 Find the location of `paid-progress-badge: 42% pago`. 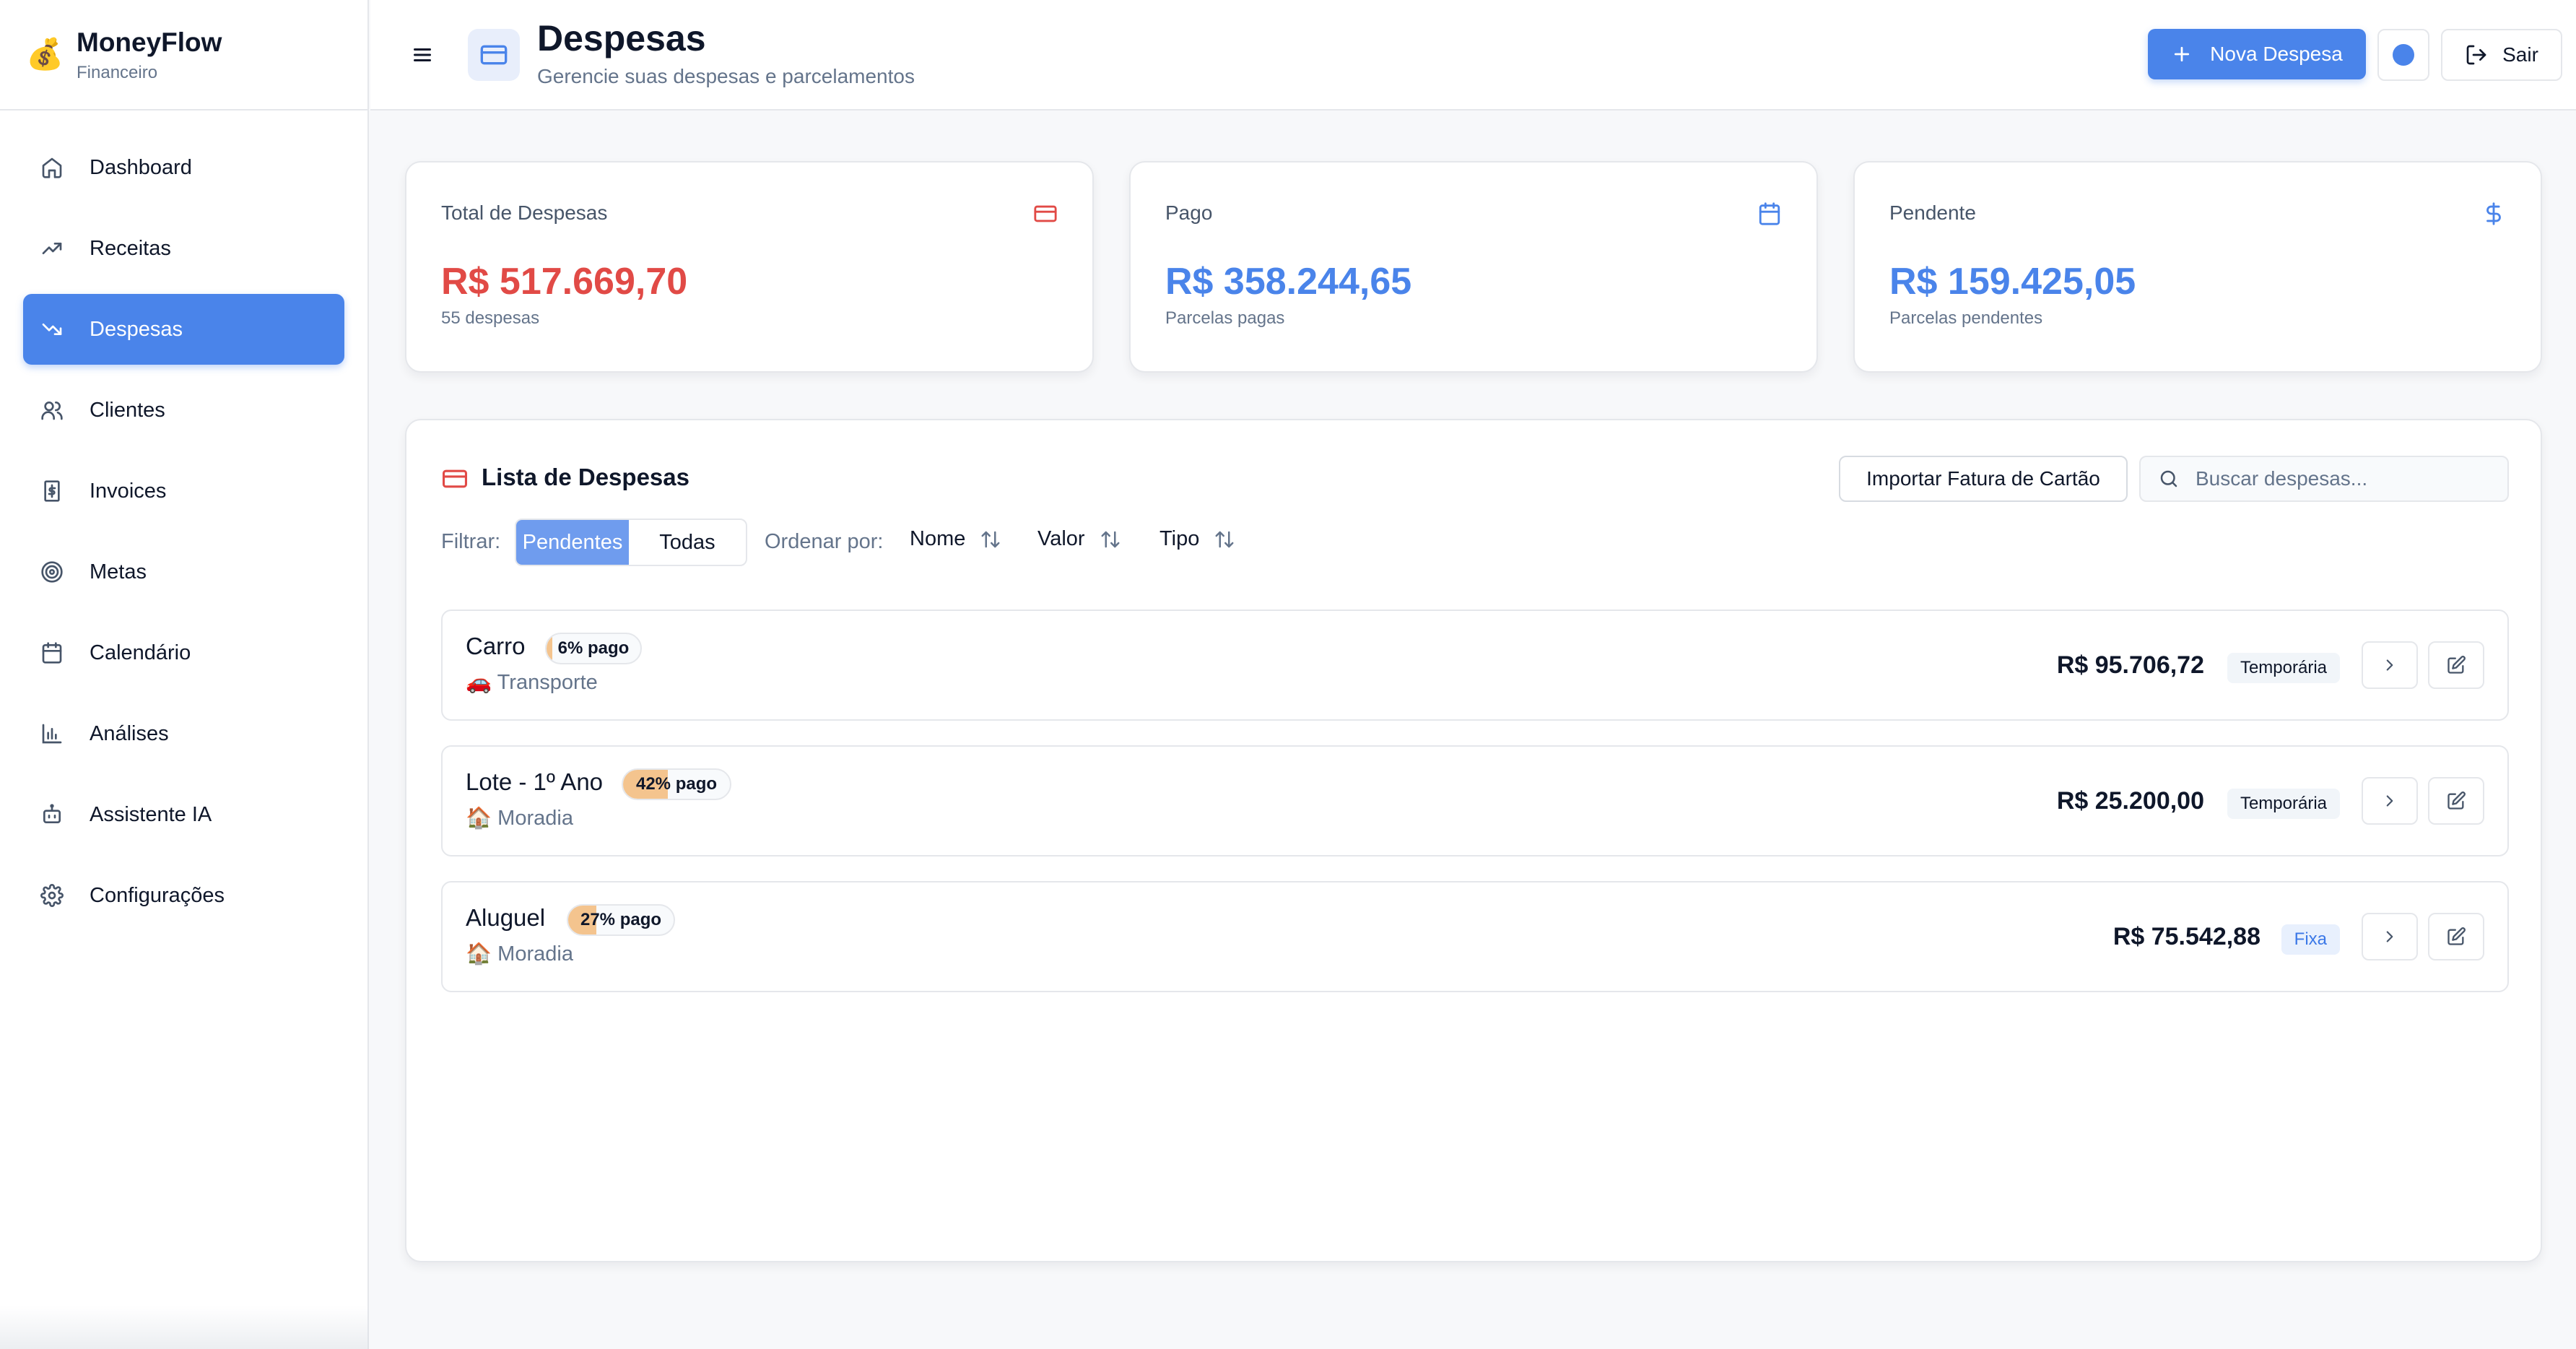

paid-progress-badge: 42% pago is located at coordinates (676, 784).